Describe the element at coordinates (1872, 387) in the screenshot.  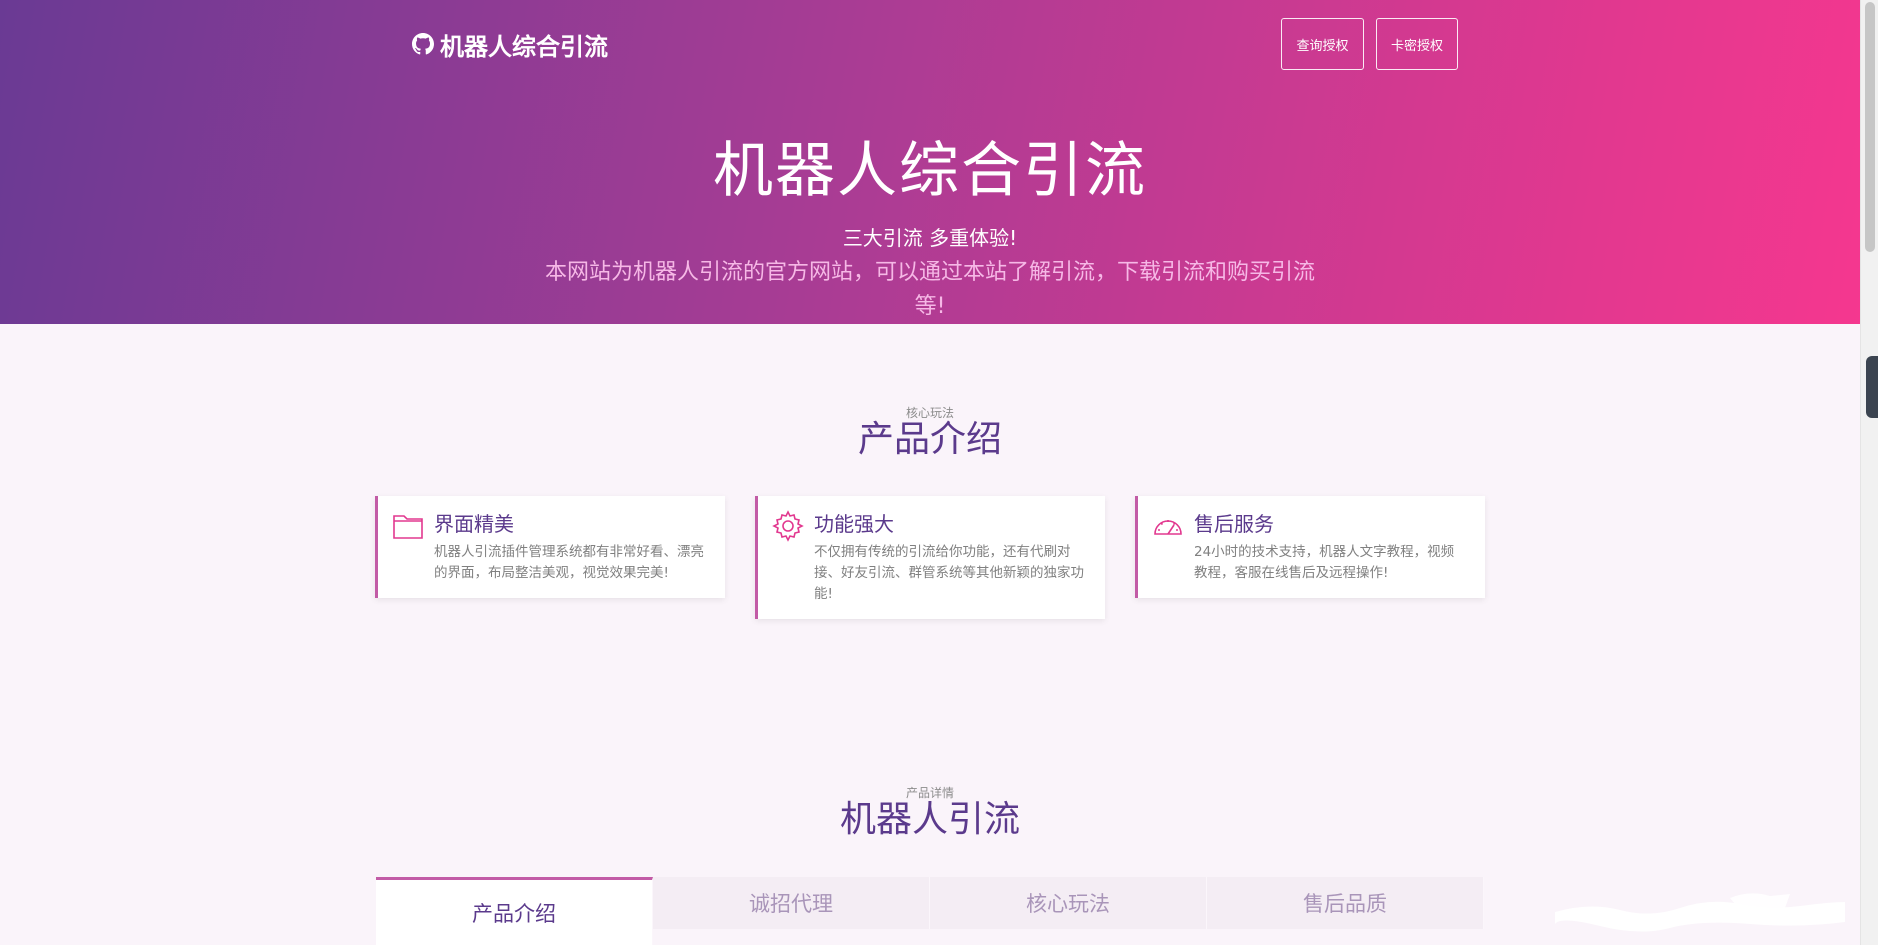
I see `side-widget` at that location.